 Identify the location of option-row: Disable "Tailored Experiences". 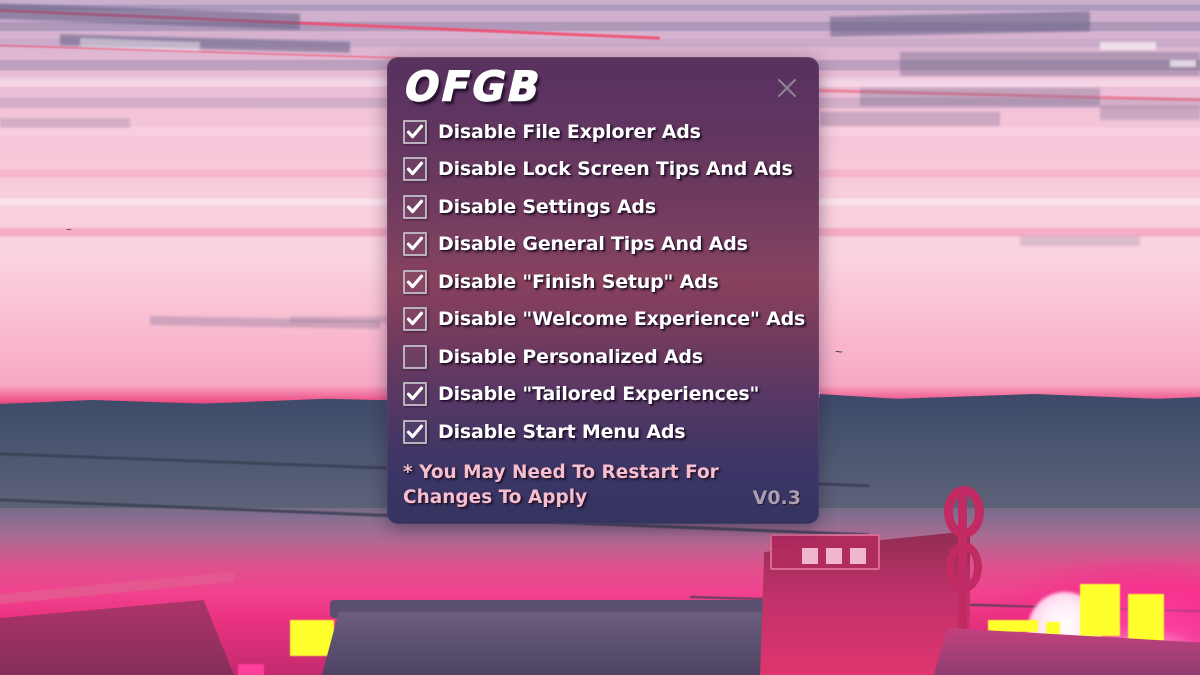
(603, 395).